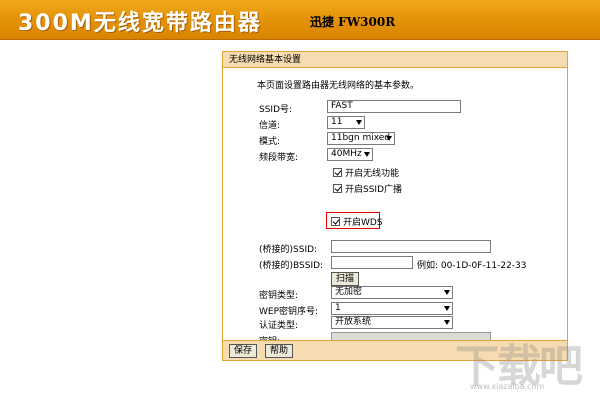  I want to click on auth-type-value: 开放系统, so click(353, 322).